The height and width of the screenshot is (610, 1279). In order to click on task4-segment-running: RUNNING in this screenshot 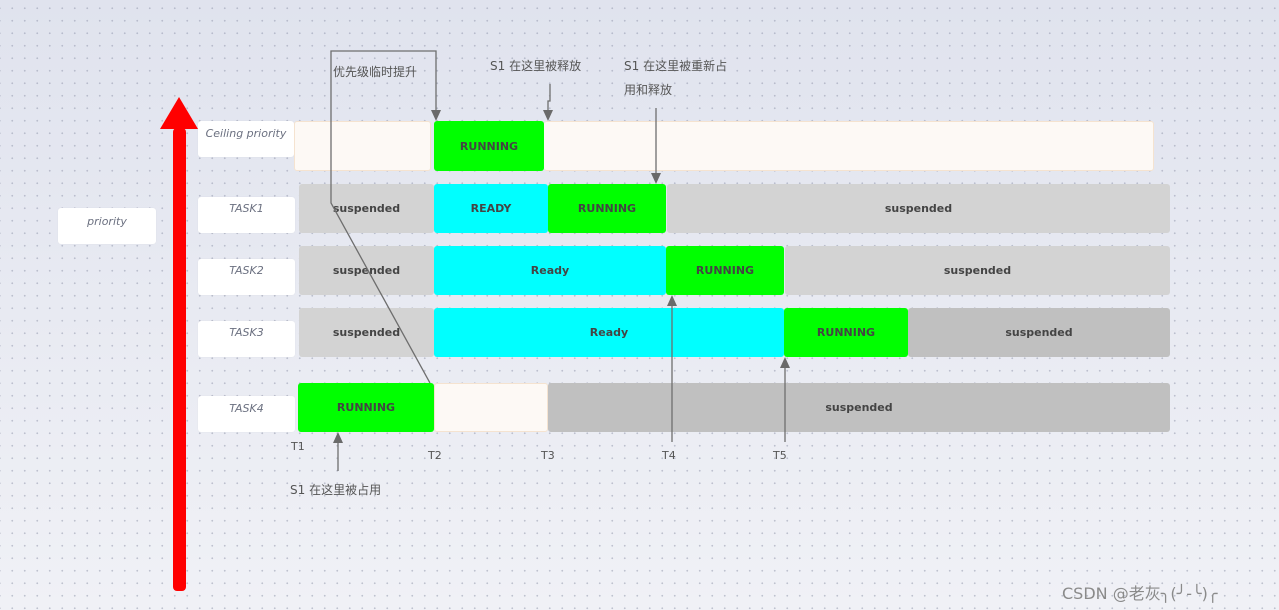, I will do `click(366, 407)`.